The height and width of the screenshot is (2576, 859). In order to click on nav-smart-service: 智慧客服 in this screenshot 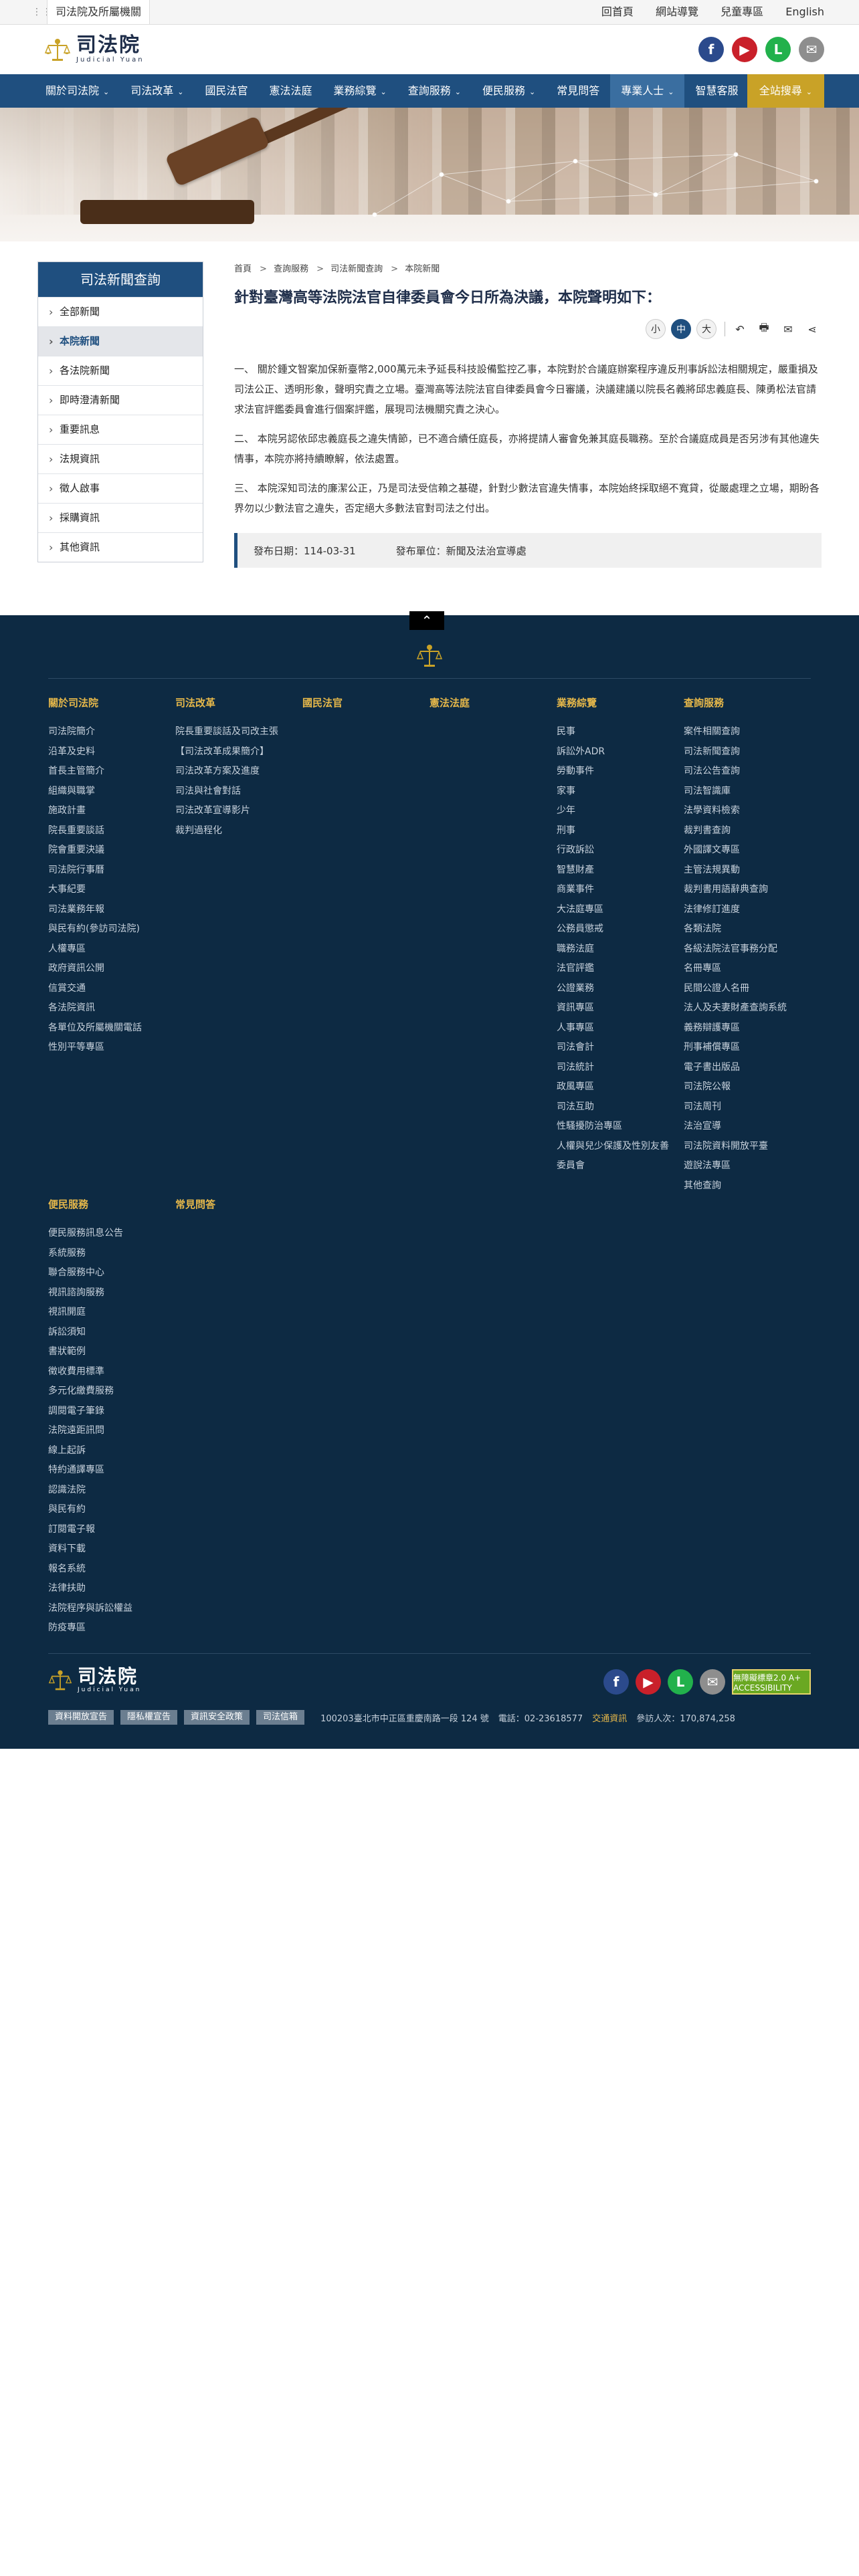, I will do `click(716, 91)`.